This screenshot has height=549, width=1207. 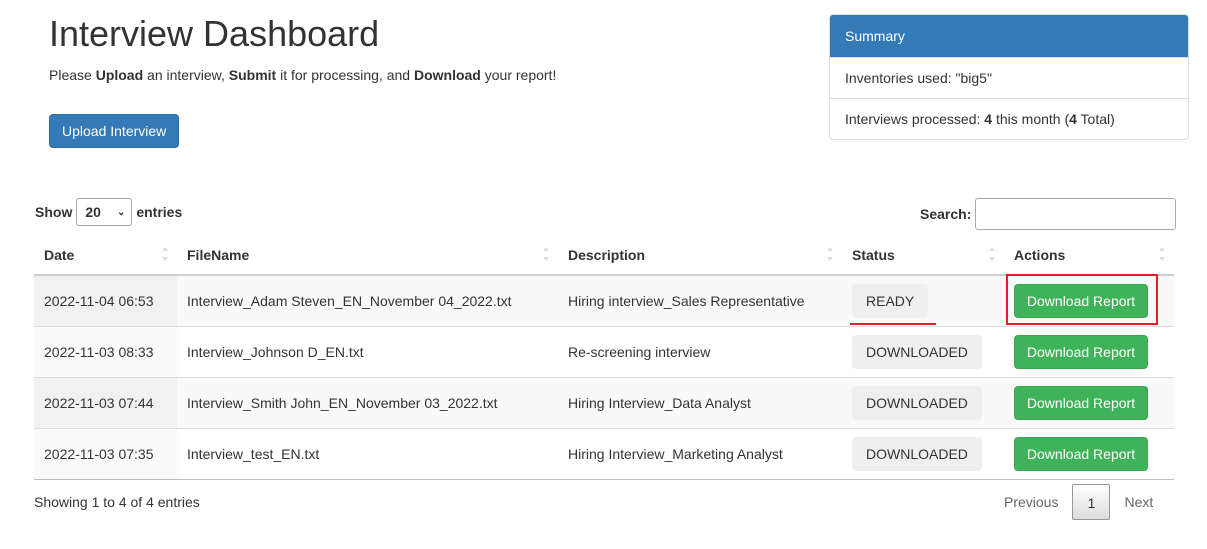 I want to click on intro-part: it for processing, and, so click(x=345, y=75).